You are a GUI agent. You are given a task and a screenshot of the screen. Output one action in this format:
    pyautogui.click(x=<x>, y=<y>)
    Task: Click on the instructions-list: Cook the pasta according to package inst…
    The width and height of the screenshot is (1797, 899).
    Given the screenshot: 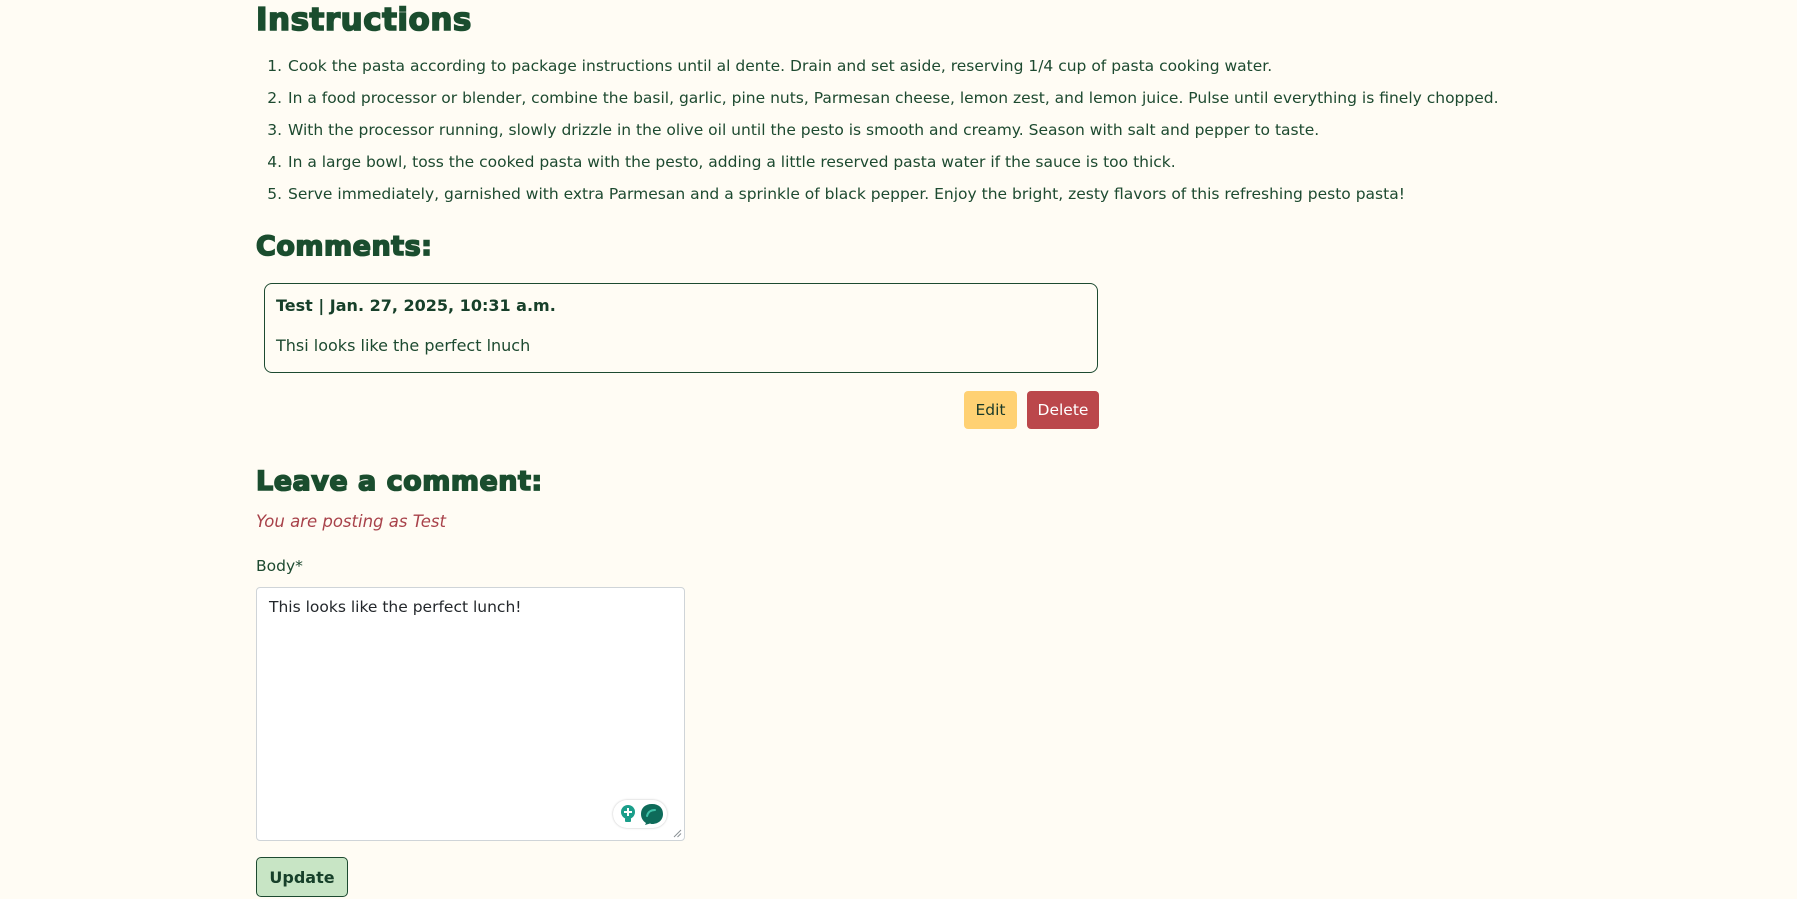 What is the action you would take?
    pyautogui.click(x=877, y=130)
    